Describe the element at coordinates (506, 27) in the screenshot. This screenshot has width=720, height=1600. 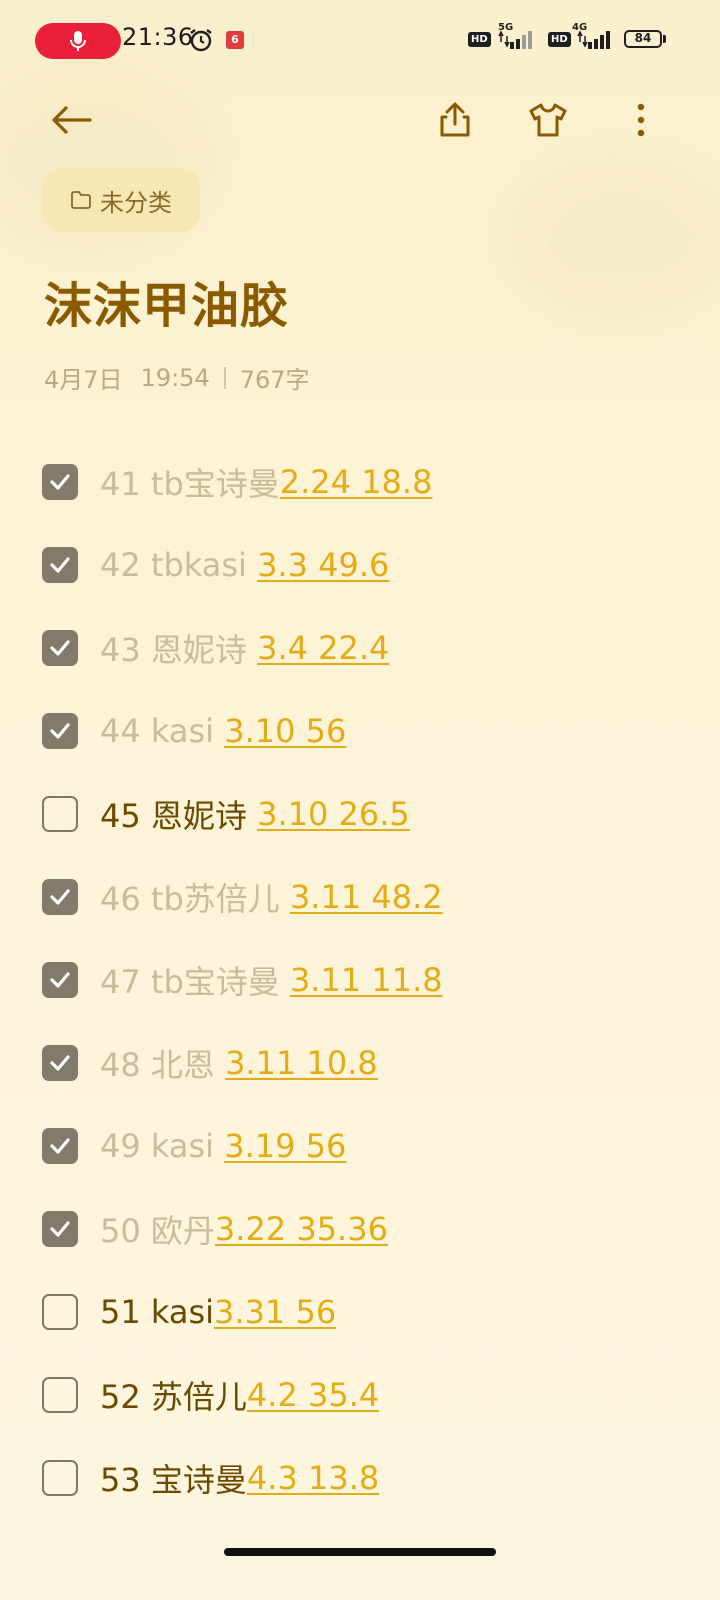
I see `network-type-label: 5G` at that location.